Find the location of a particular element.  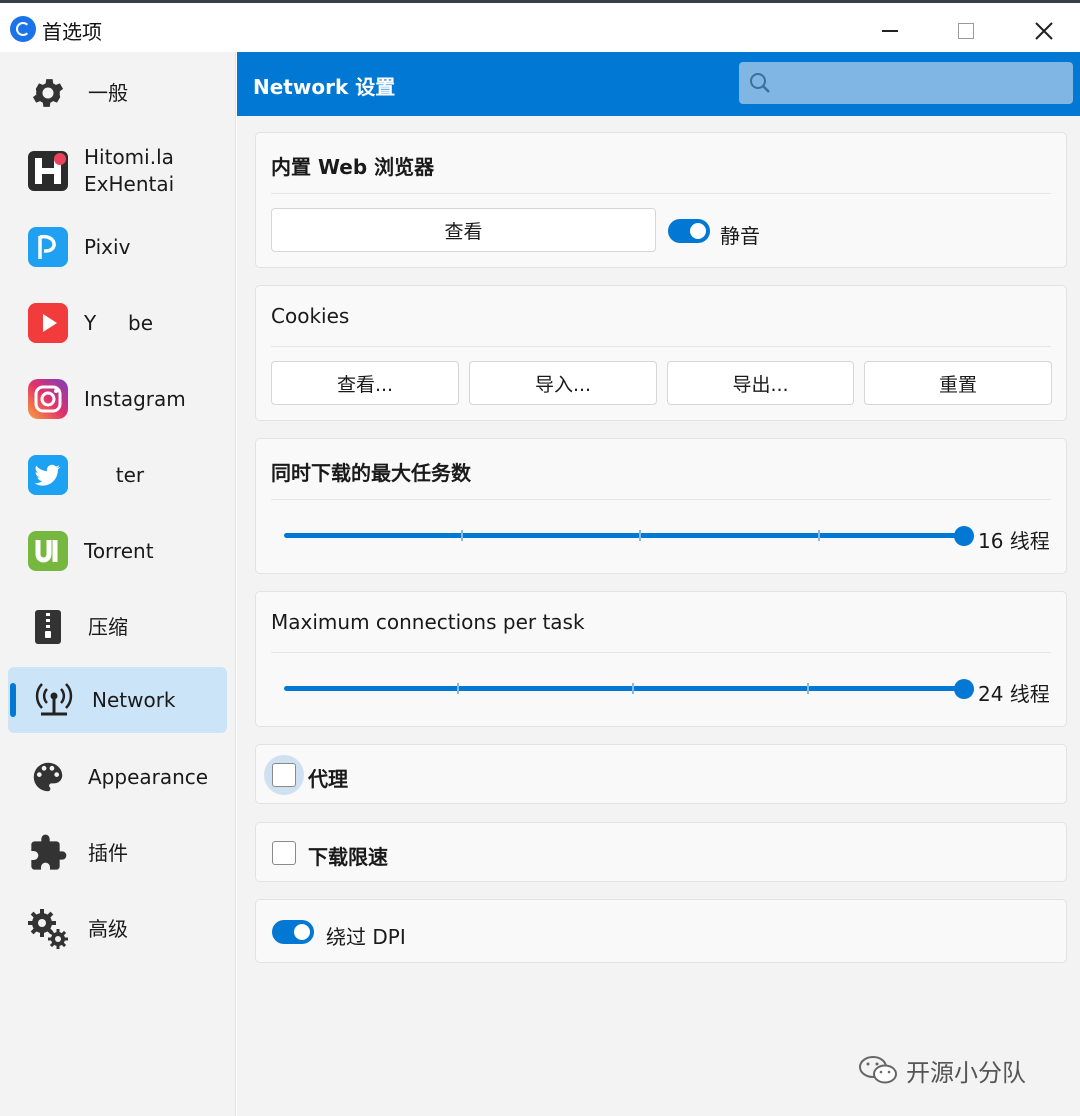

search-input is located at coordinates (924, 83).